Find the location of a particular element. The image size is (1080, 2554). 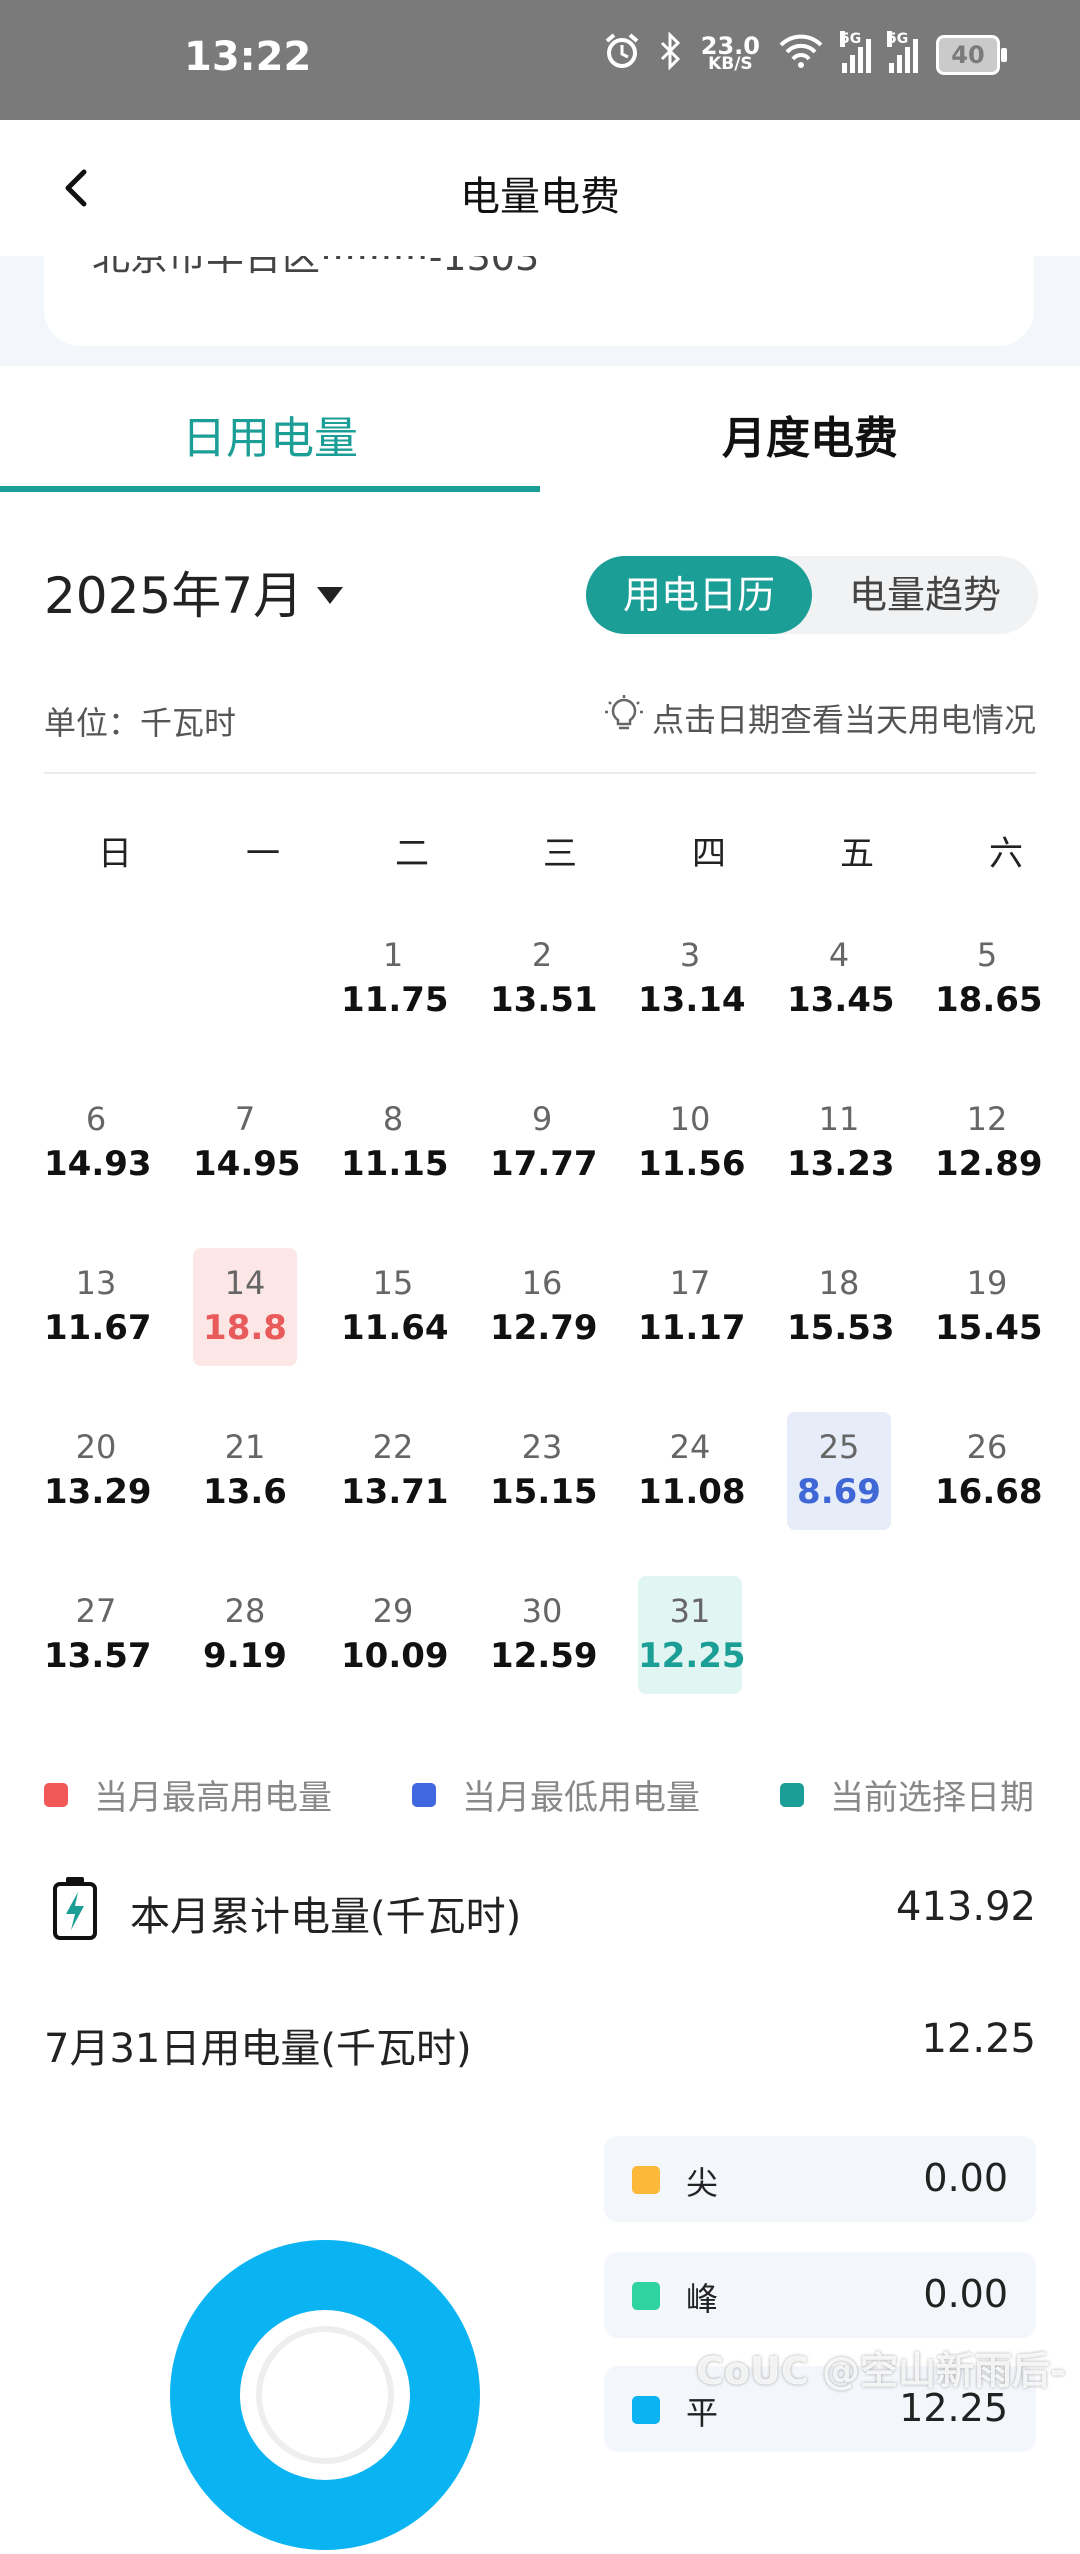

tab-indicator is located at coordinates (270, 489).